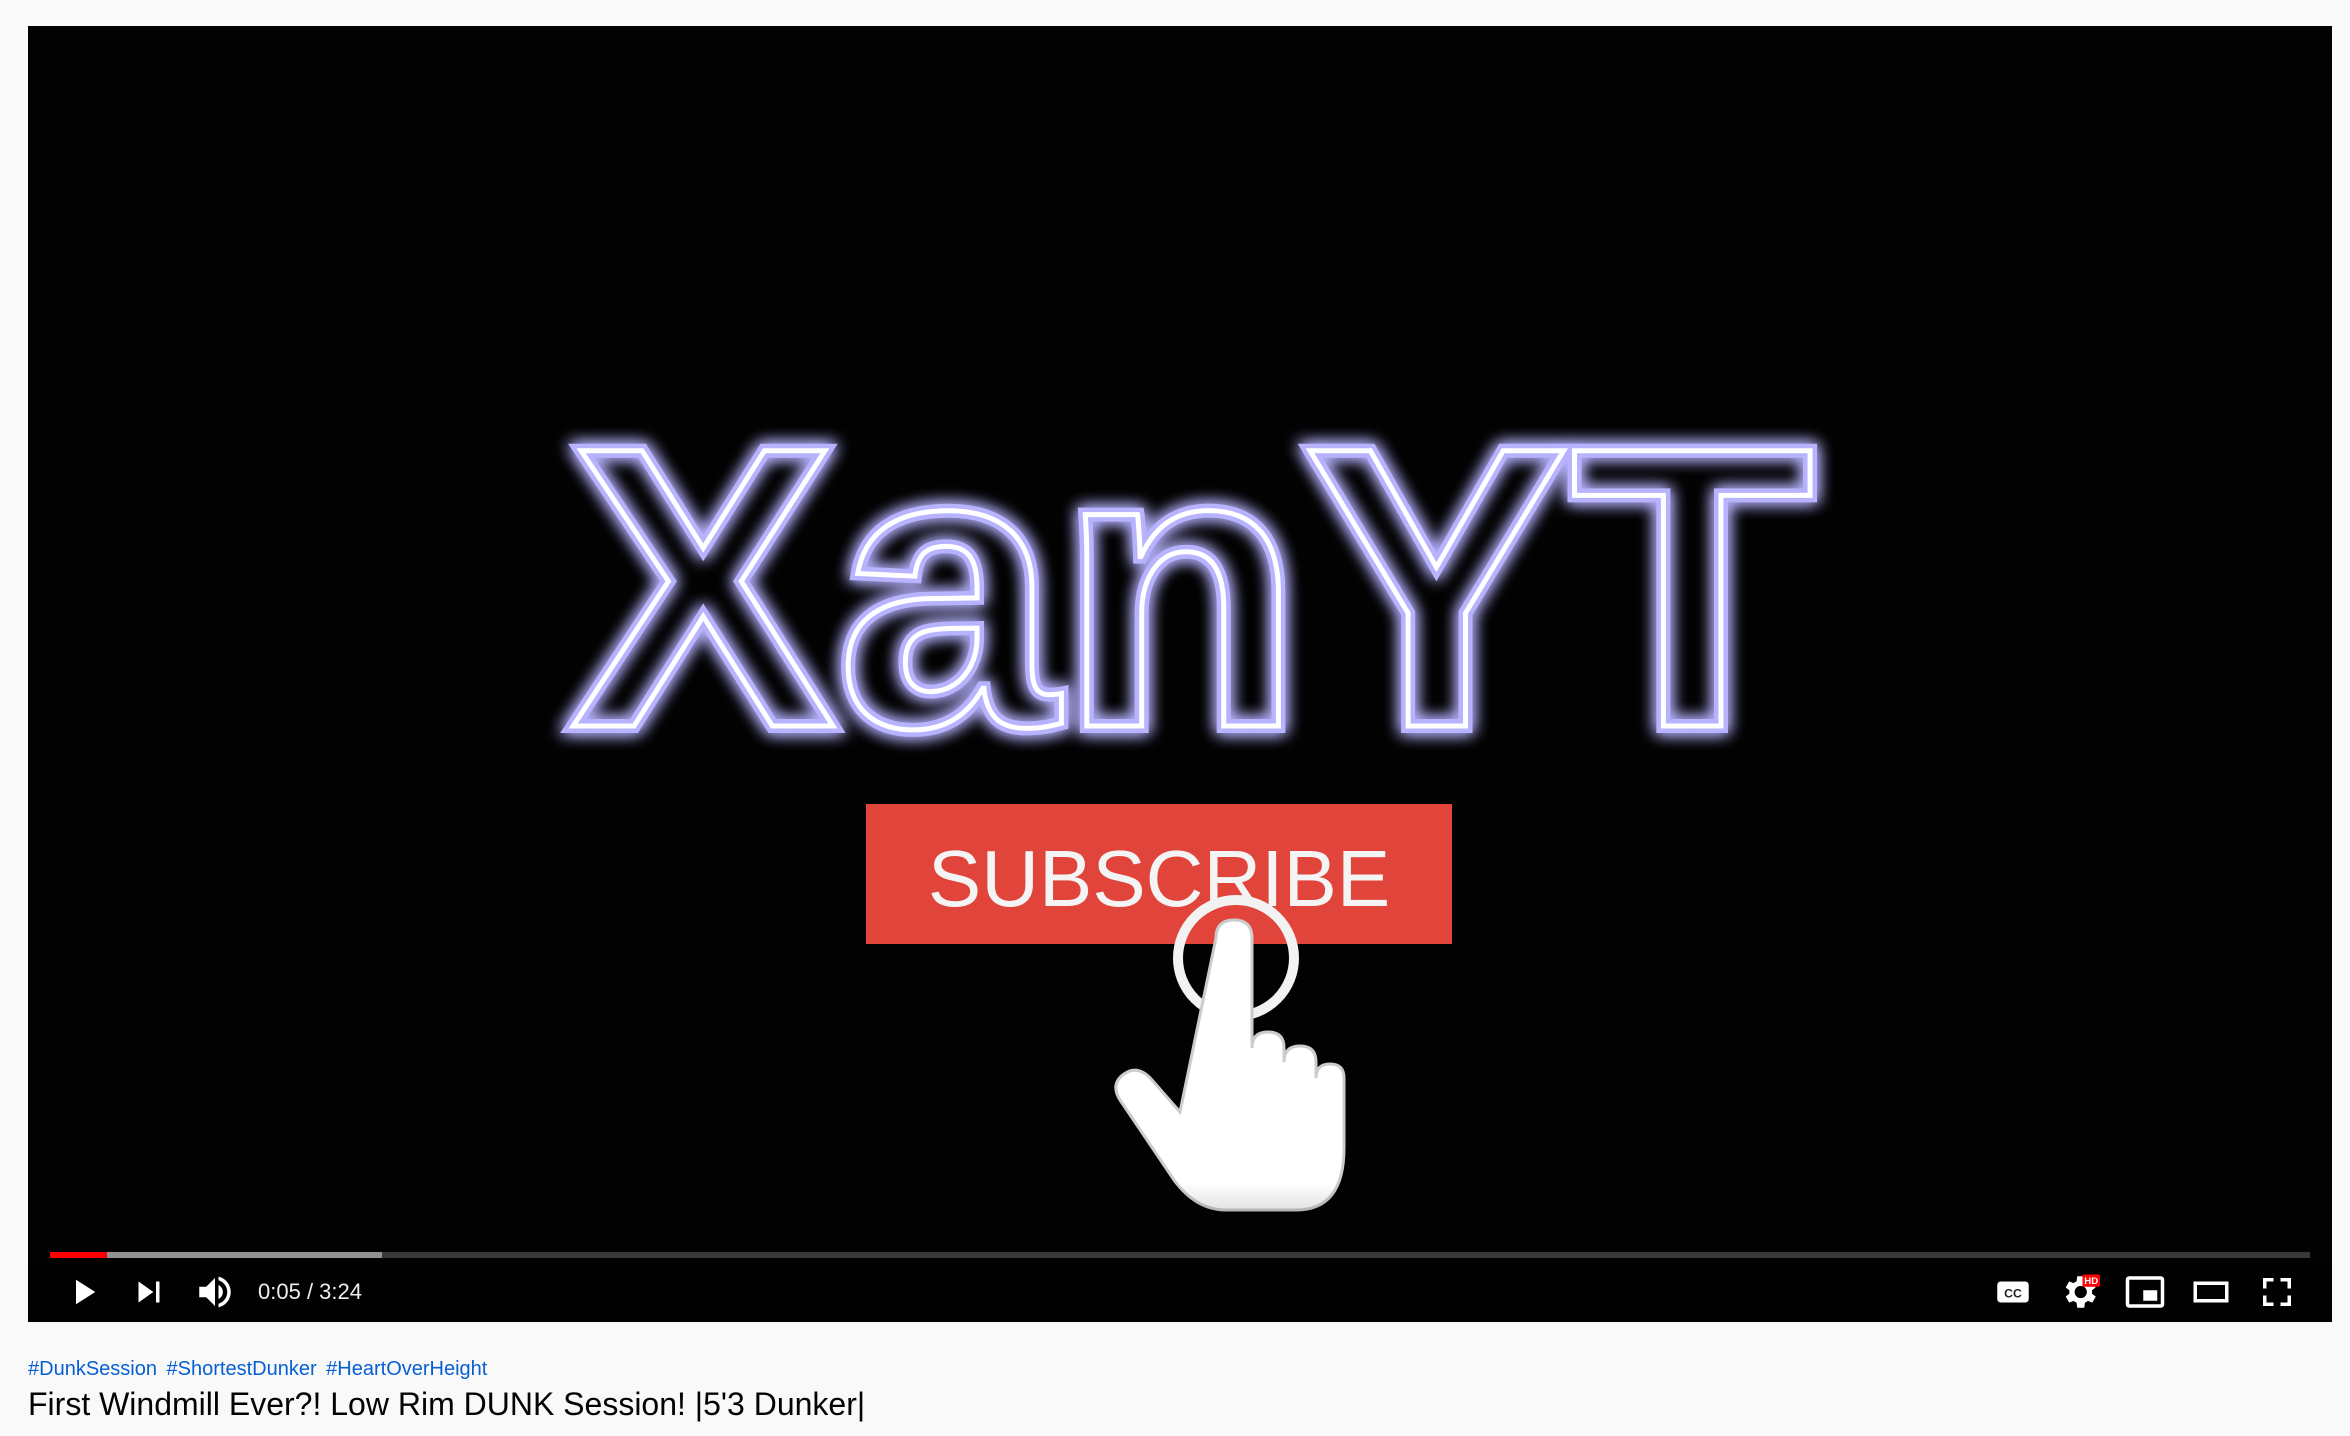 This screenshot has height=1436, width=2350. I want to click on left-controls: 0:05 / 3:24, so click(206, 1292).